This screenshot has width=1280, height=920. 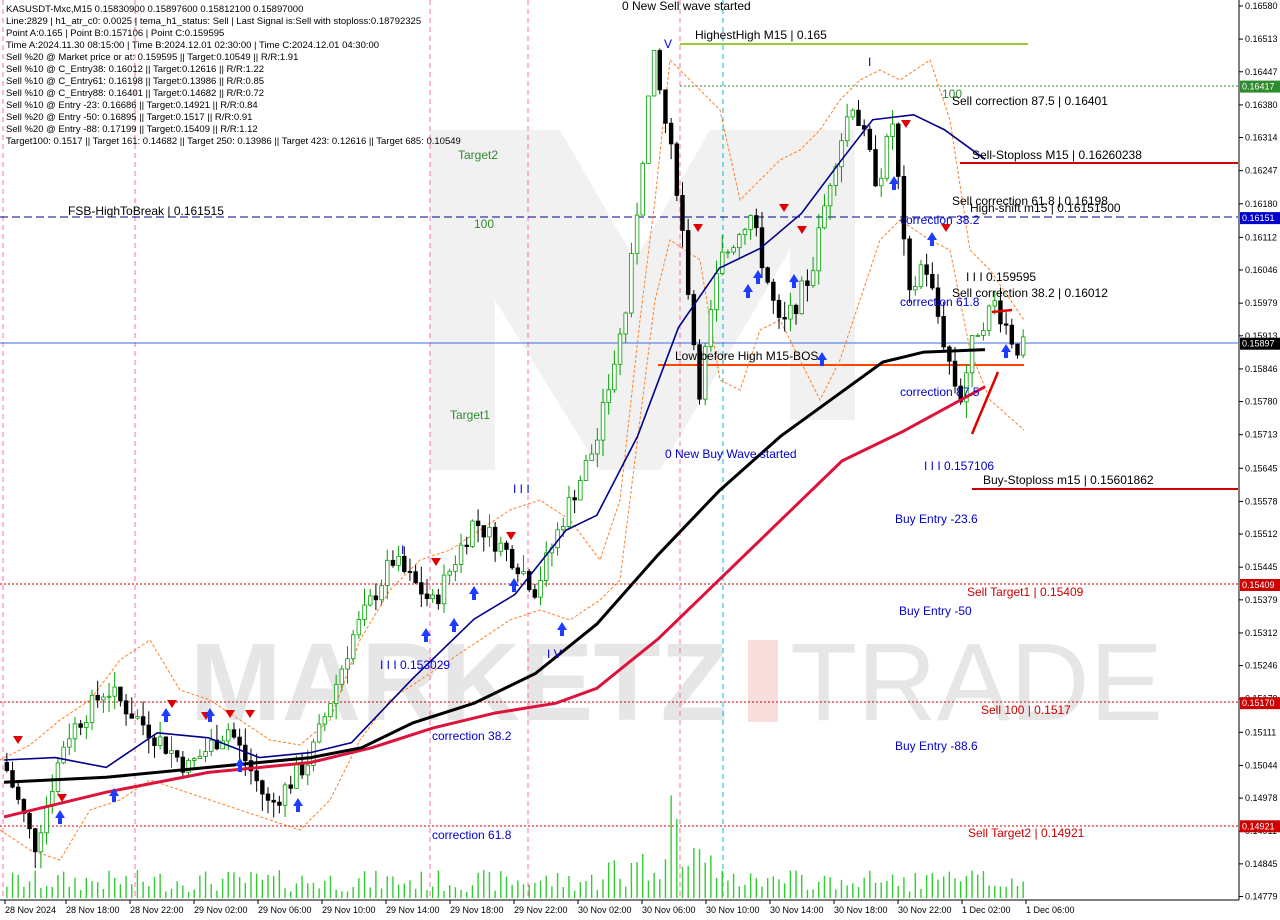 I want to click on y-tick-label: 0.15578, so click(x=1261, y=501).